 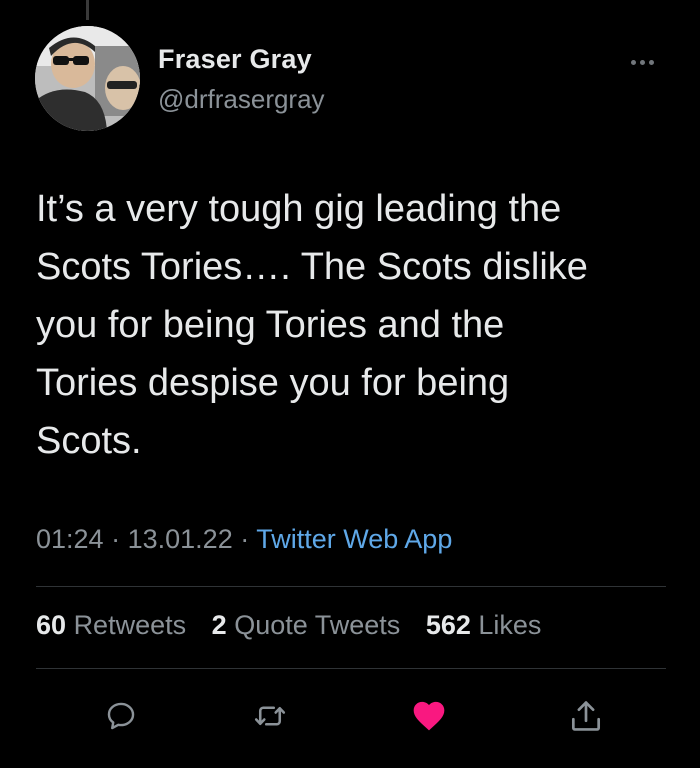 I want to click on like-button, so click(x=429, y=716).